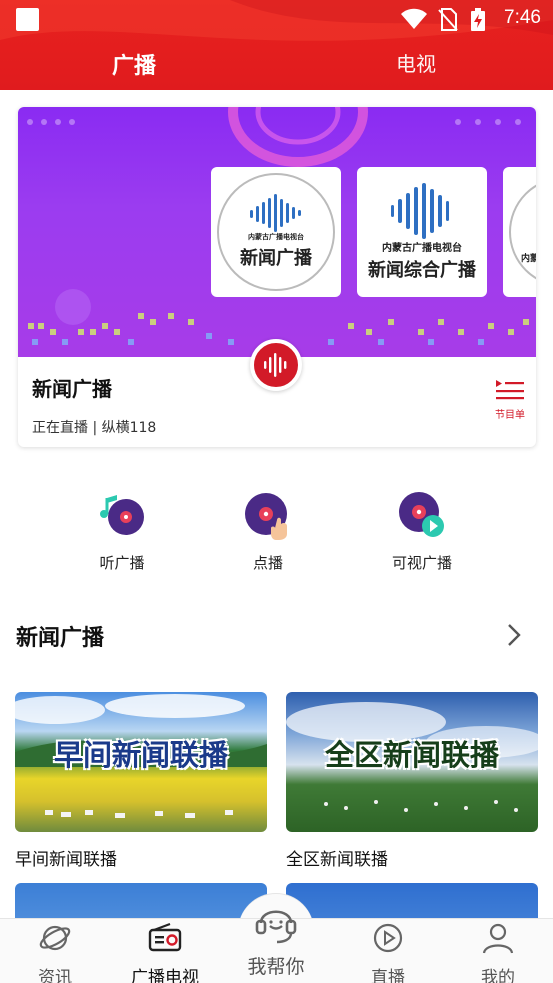  What do you see at coordinates (411, 755) in the screenshot?
I see `program-overlay-title: 全区新闻联播` at bounding box center [411, 755].